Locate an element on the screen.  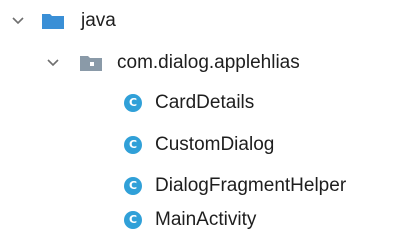
tree-node-class: C CardDetails is located at coordinates (201, 103).